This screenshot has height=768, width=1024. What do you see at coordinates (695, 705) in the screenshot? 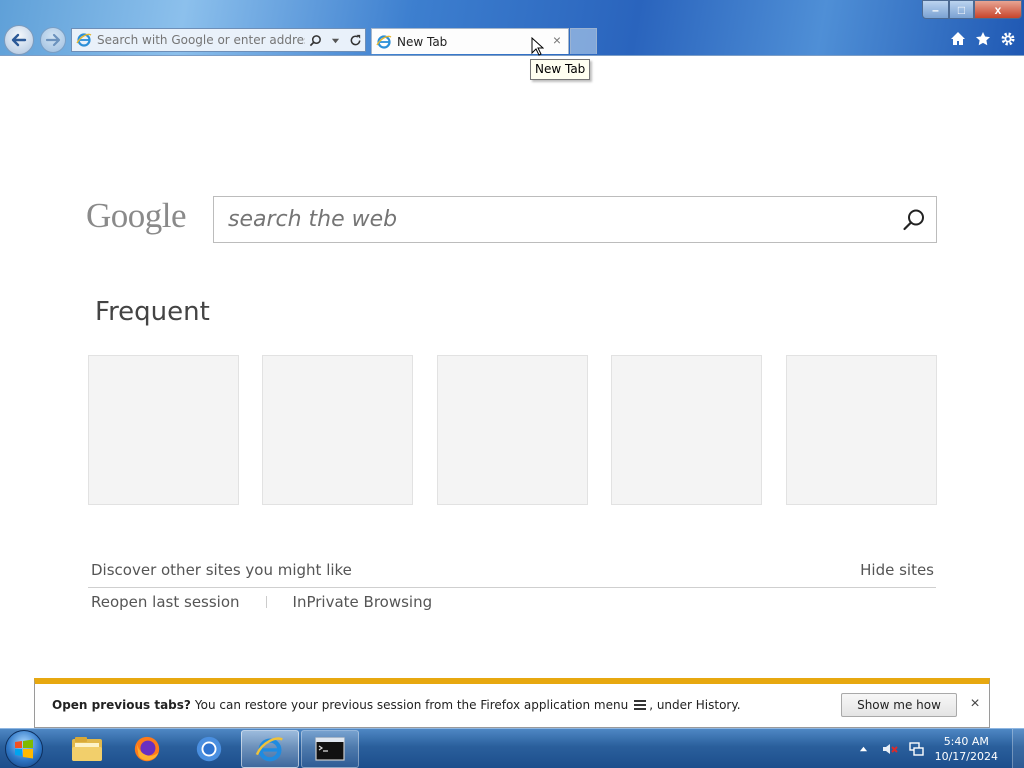
I see `notification-text-tail: , under History.` at bounding box center [695, 705].